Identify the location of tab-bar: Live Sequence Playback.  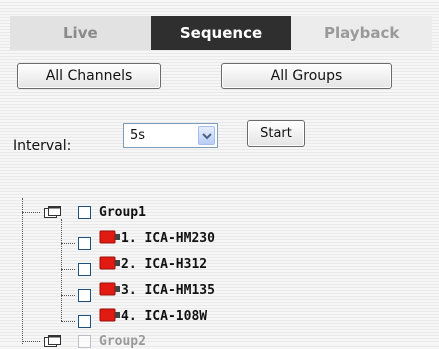
(221, 33).